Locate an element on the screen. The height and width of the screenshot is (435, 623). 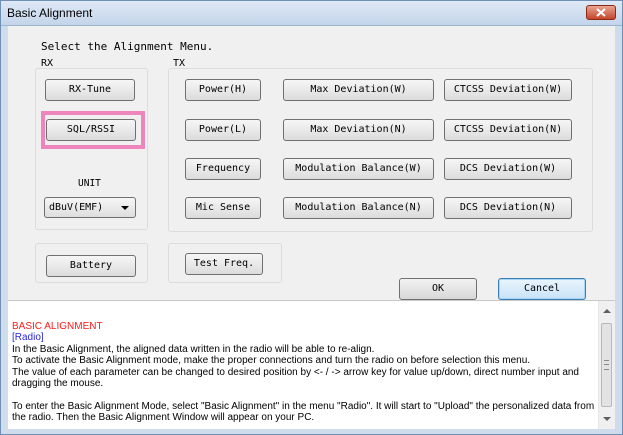
window-title: Basic Alignment is located at coordinates (50, 13).